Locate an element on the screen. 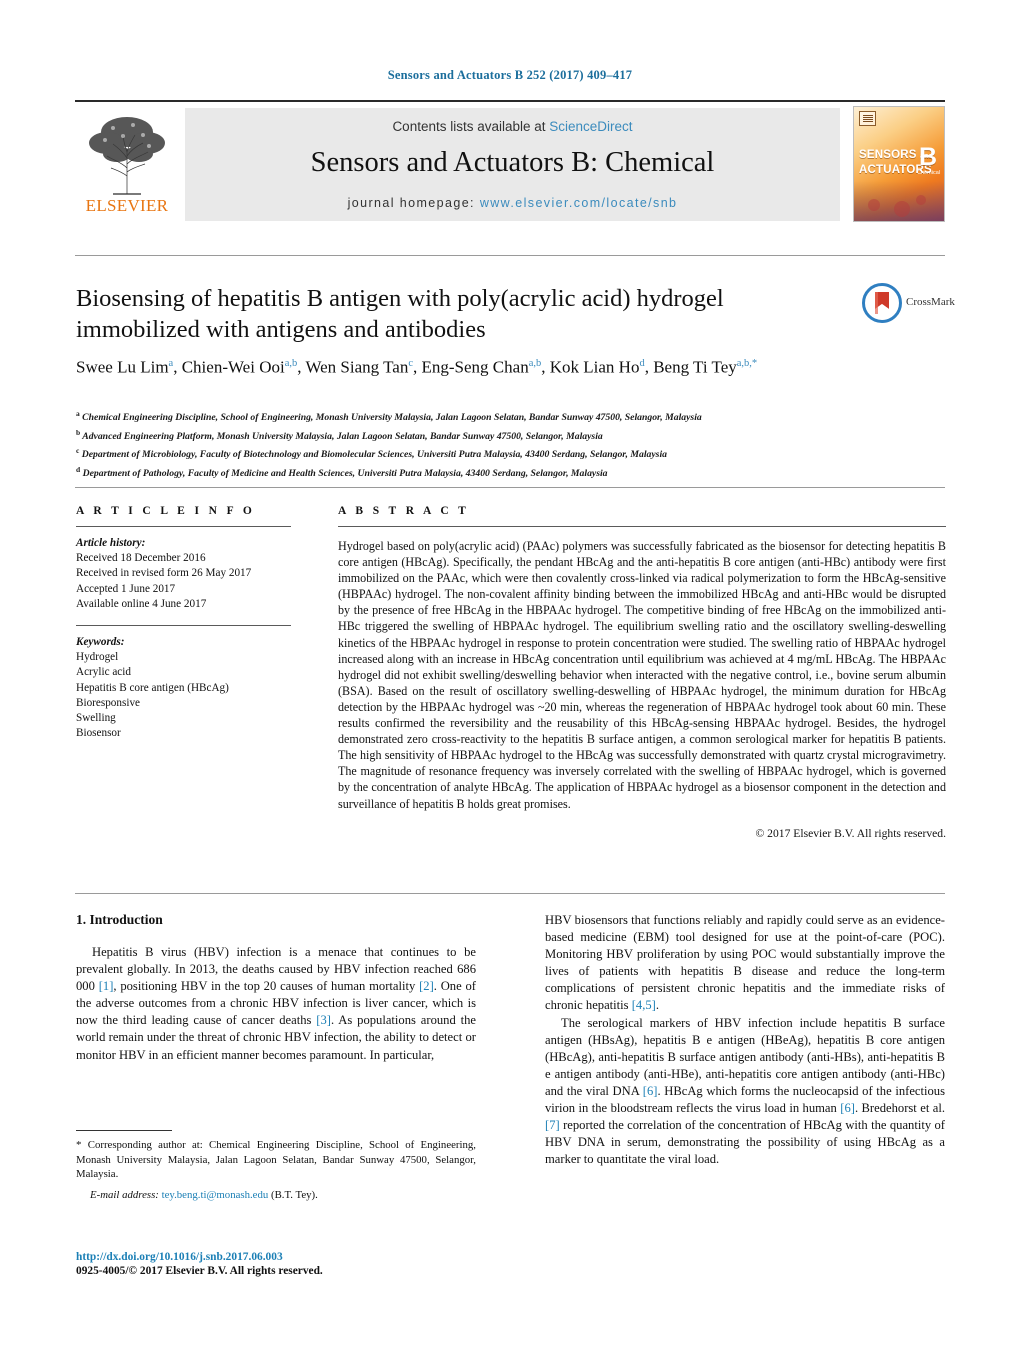  email-link: tey.beng.ti@monash.edu is located at coordinates (215, 1195).